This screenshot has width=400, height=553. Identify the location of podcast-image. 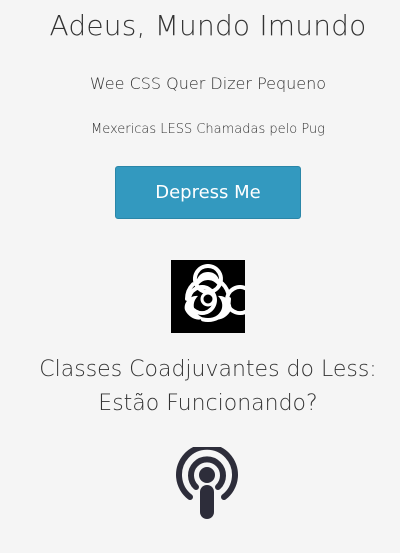
(207, 484).